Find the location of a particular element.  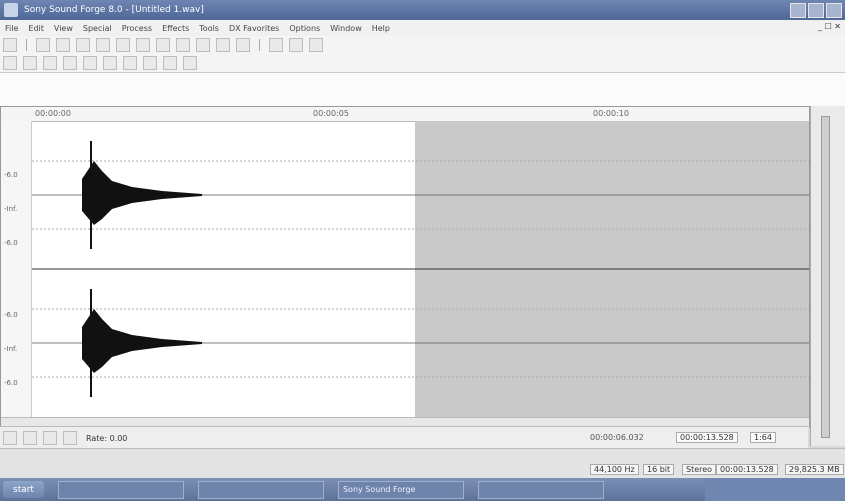

app-icon is located at coordinates (11, 10).